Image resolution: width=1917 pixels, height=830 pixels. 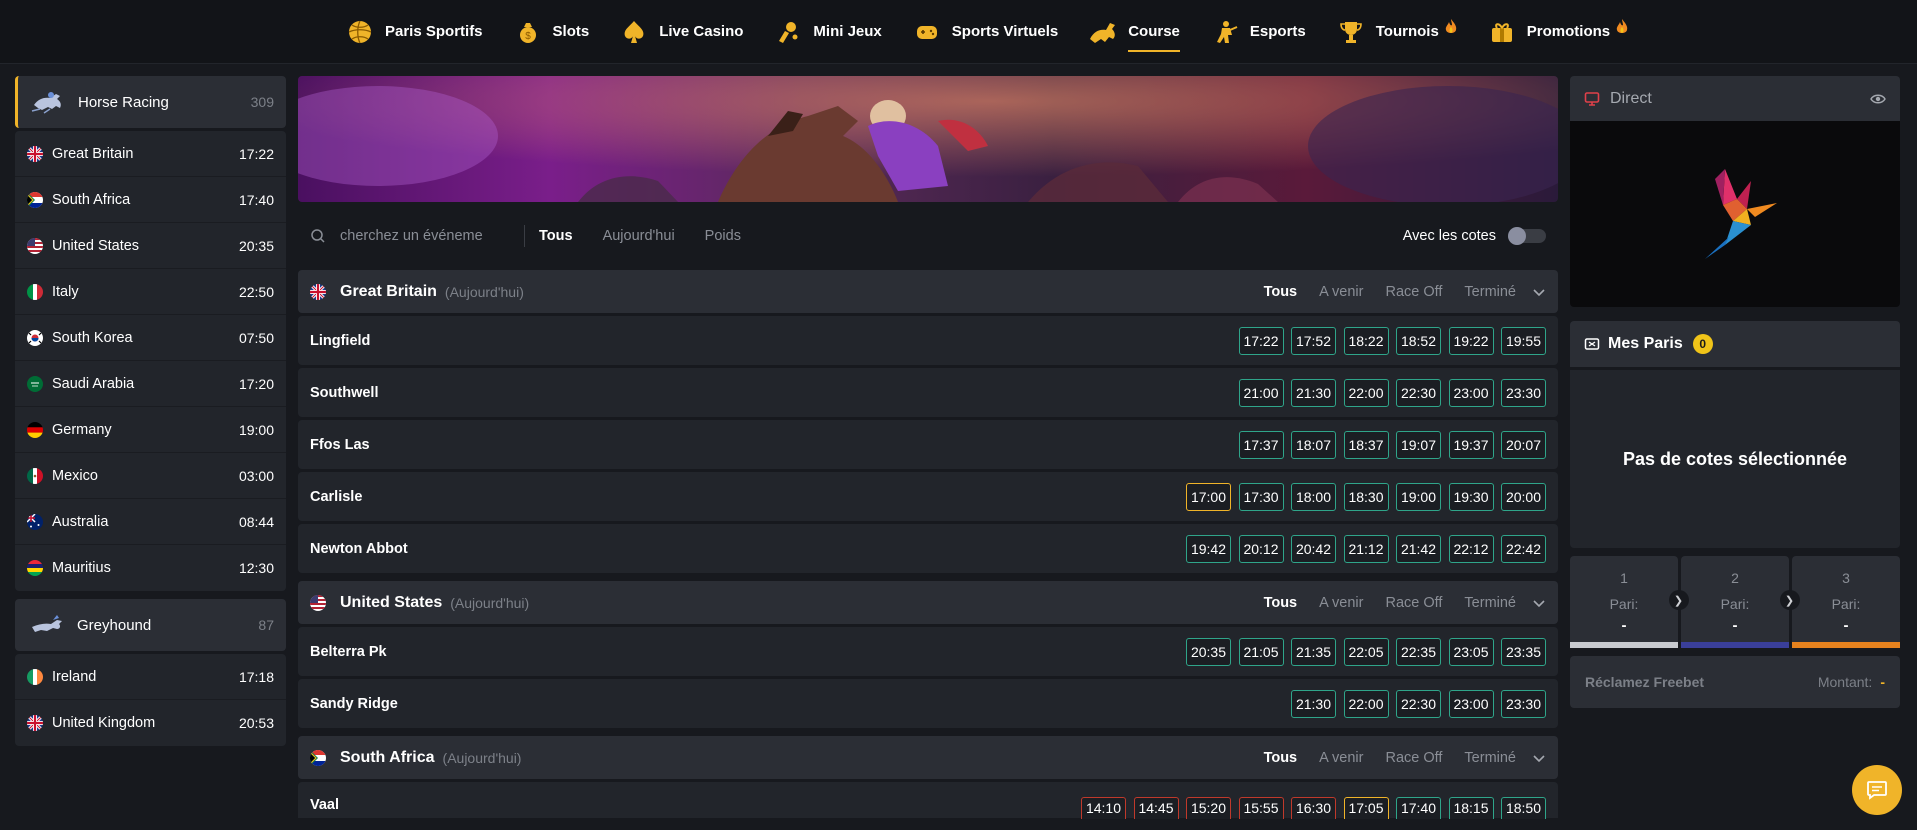 What do you see at coordinates (150, 723) in the screenshot?
I see `sidebar-item-united-kingdom: United Kingdom 20:53` at bounding box center [150, 723].